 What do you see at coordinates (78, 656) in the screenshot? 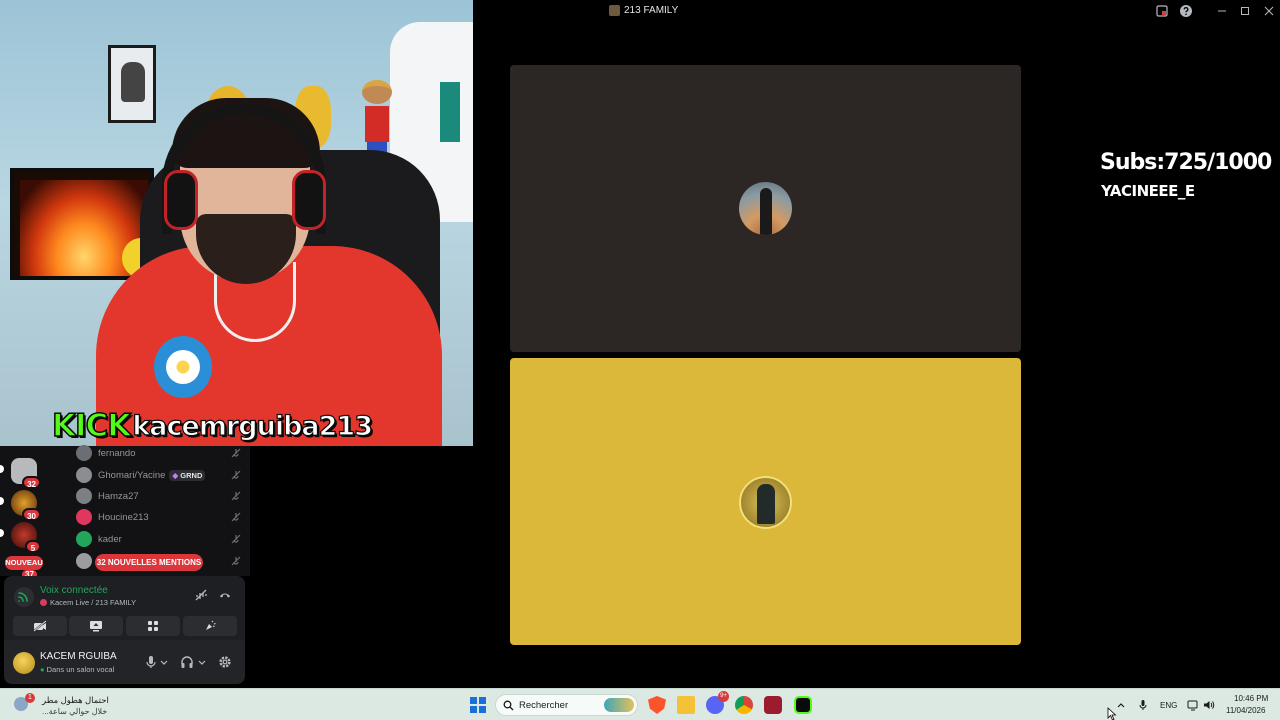
I see `username: KACEM RGUIBA` at bounding box center [78, 656].